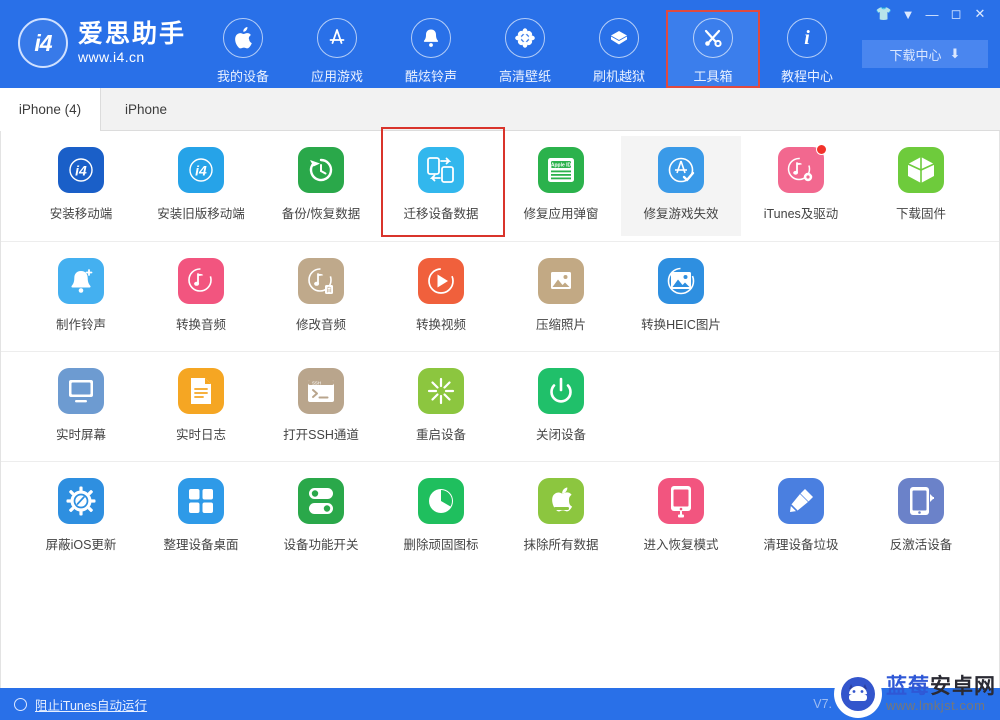 Image resolution: width=1000 pixels, height=720 pixels. Describe the element at coordinates (980, 14) in the screenshot. I see `close-icon: ✕` at that location.